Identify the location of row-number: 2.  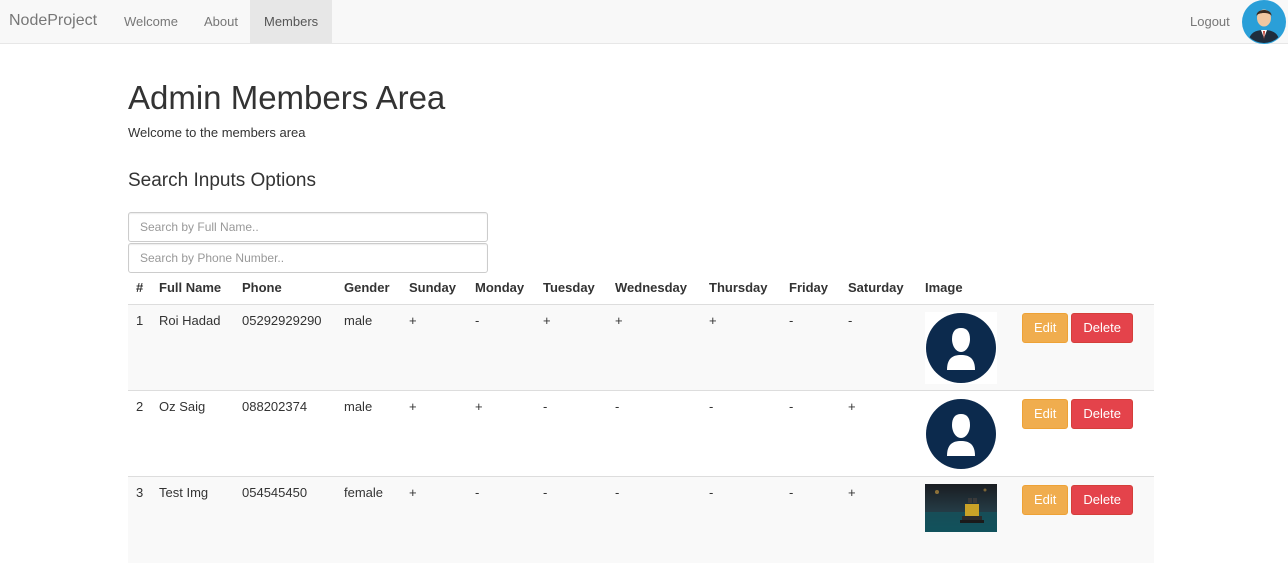
(139, 433).